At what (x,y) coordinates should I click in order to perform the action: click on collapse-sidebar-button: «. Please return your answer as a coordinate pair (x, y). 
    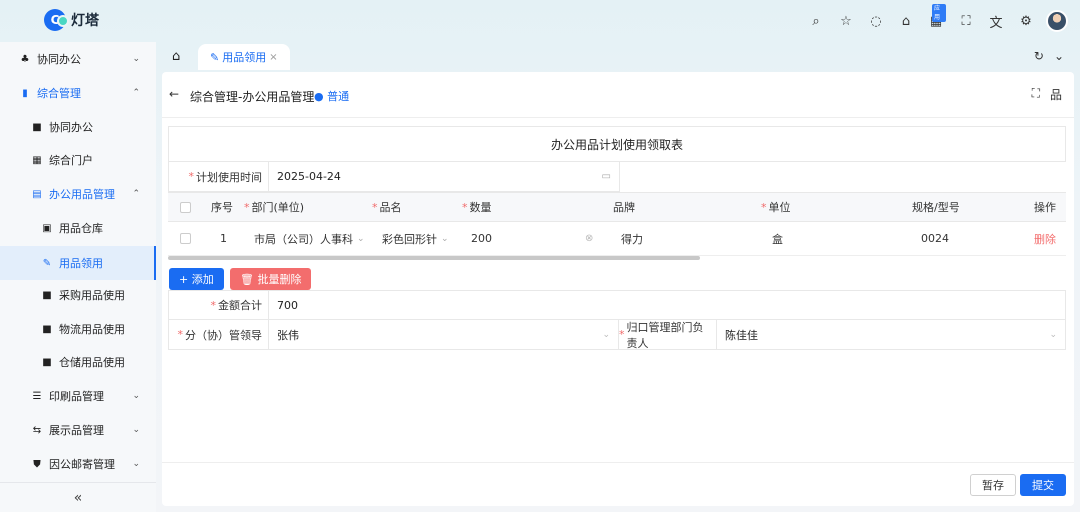
    Looking at the image, I should click on (78, 497).